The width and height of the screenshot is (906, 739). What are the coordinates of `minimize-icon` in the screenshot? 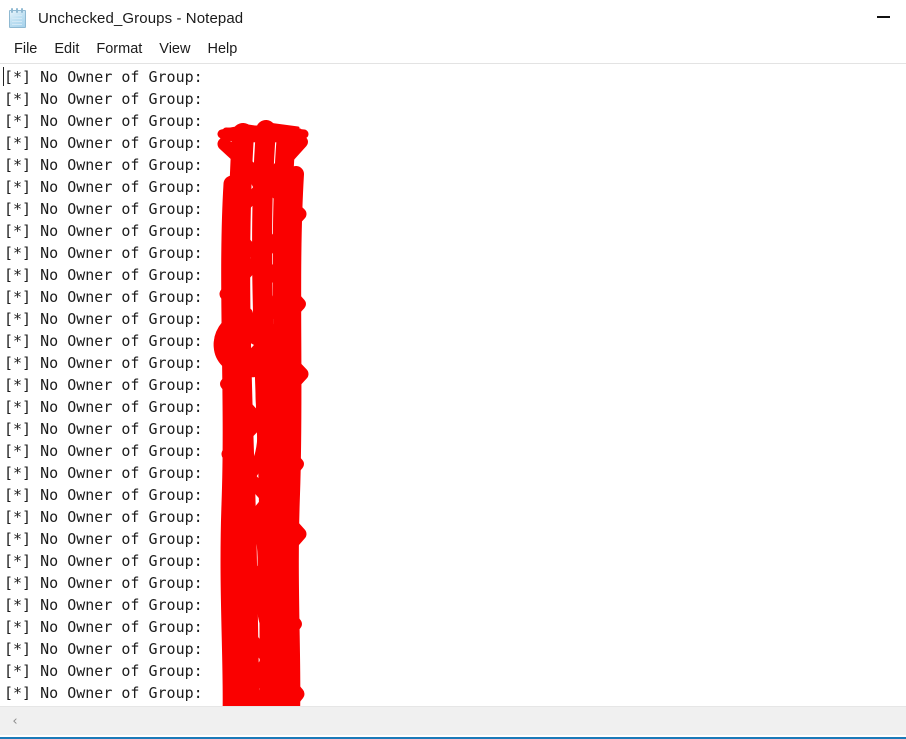 It's located at (883, 17).